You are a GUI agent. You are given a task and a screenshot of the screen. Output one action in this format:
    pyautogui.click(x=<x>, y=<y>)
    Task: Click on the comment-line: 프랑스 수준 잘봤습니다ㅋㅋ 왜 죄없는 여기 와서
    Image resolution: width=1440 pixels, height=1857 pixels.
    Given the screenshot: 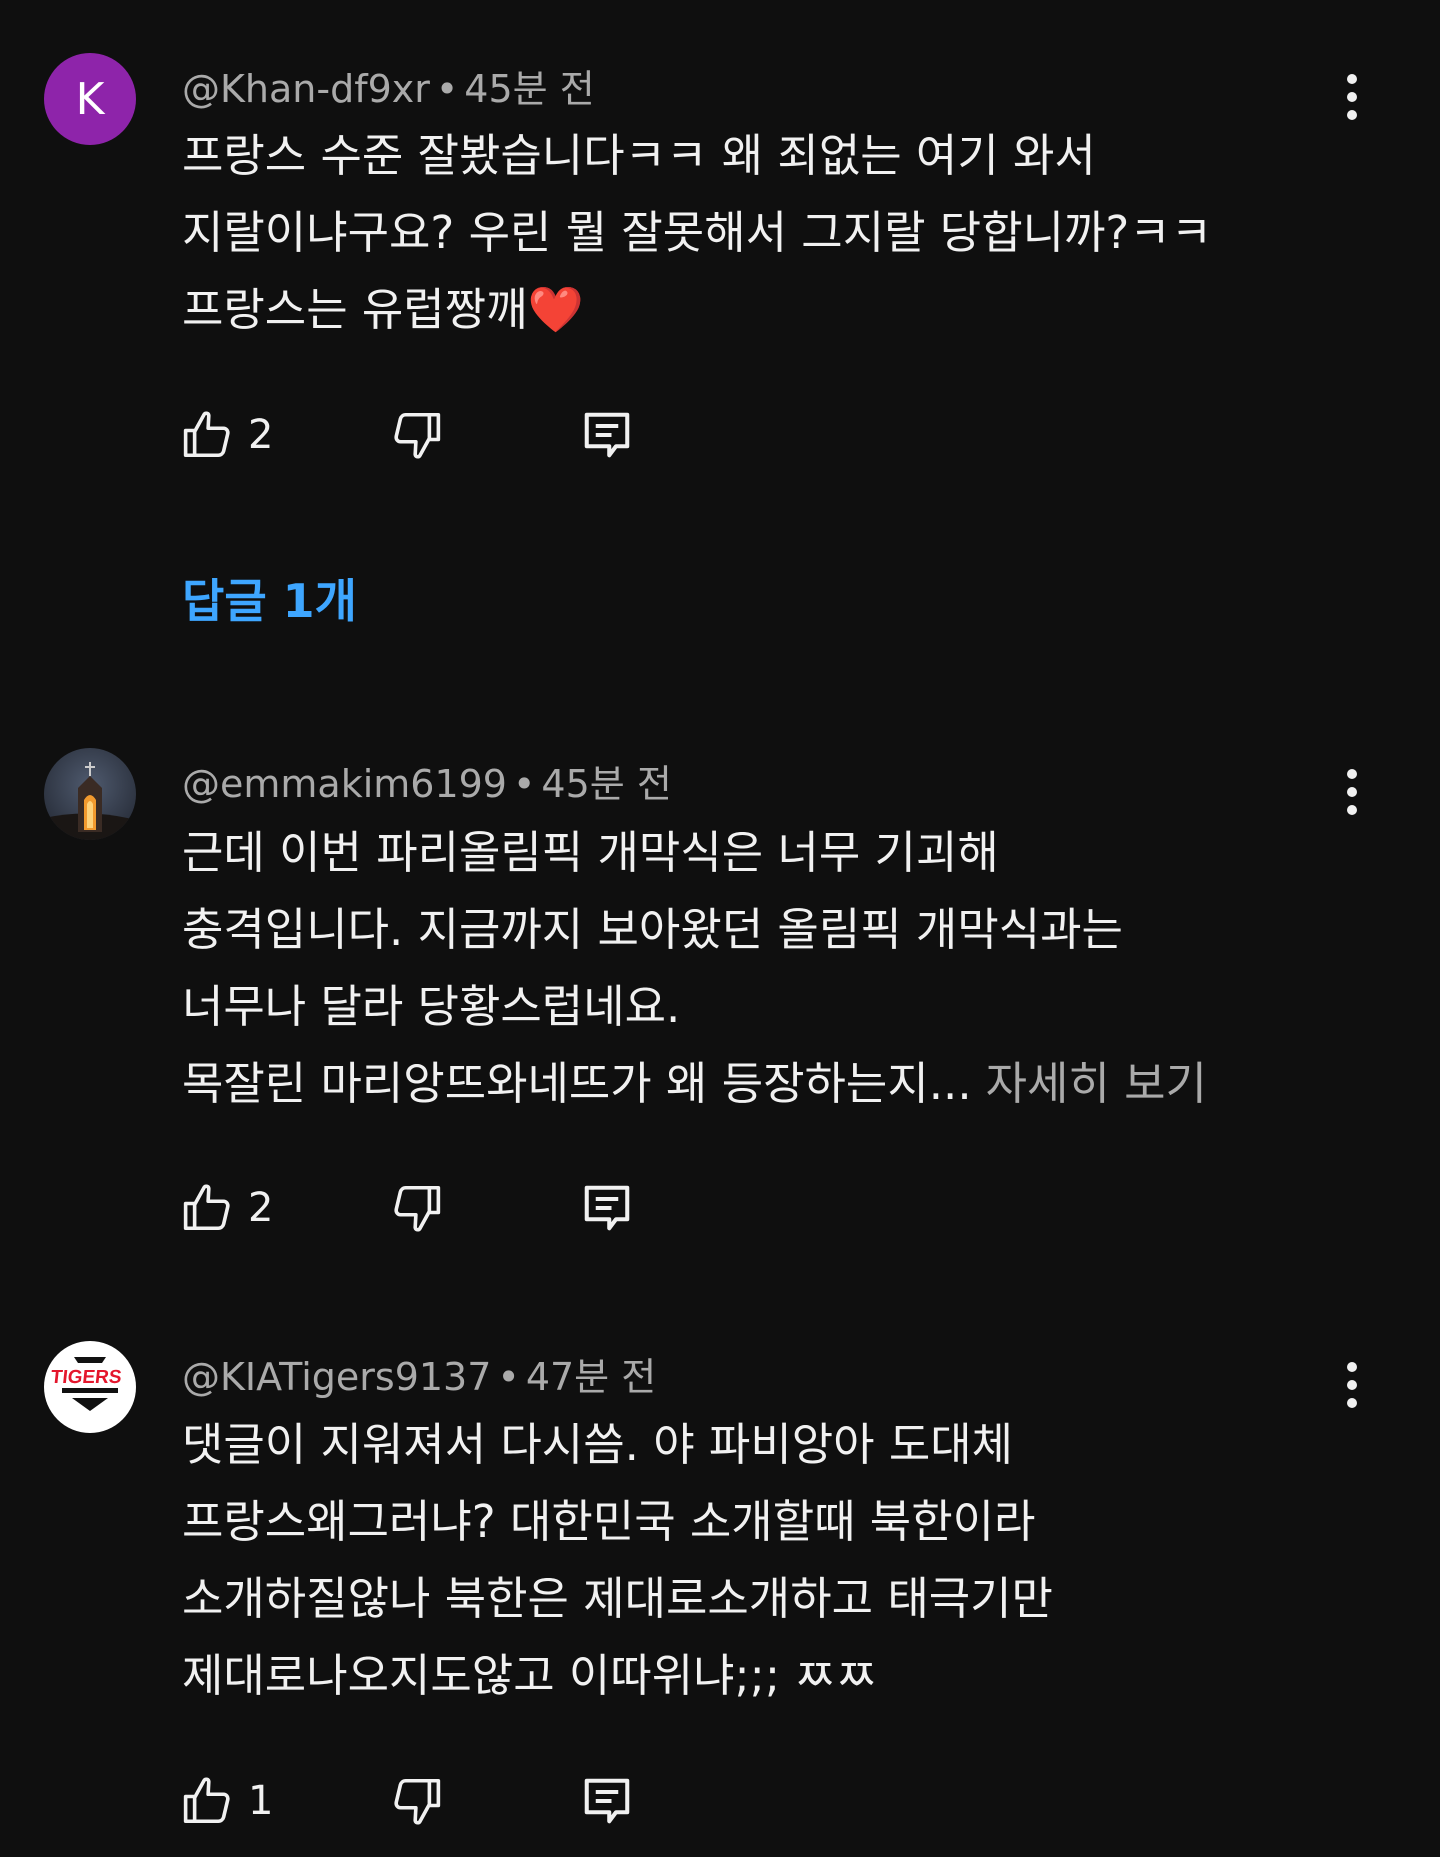 What is the action you would take?
    pyautogui.click(x=639, y=155)
    